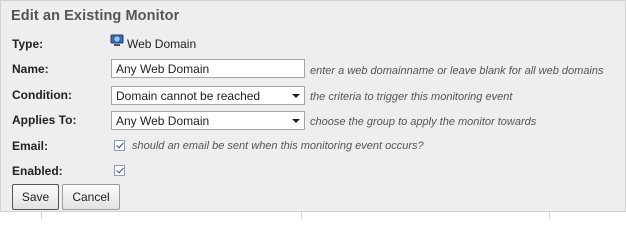 Image resolution: width=626 pixels, height=240 pixels. I want to click on applies-to-select: Any Web Domain, so click(208, 120).